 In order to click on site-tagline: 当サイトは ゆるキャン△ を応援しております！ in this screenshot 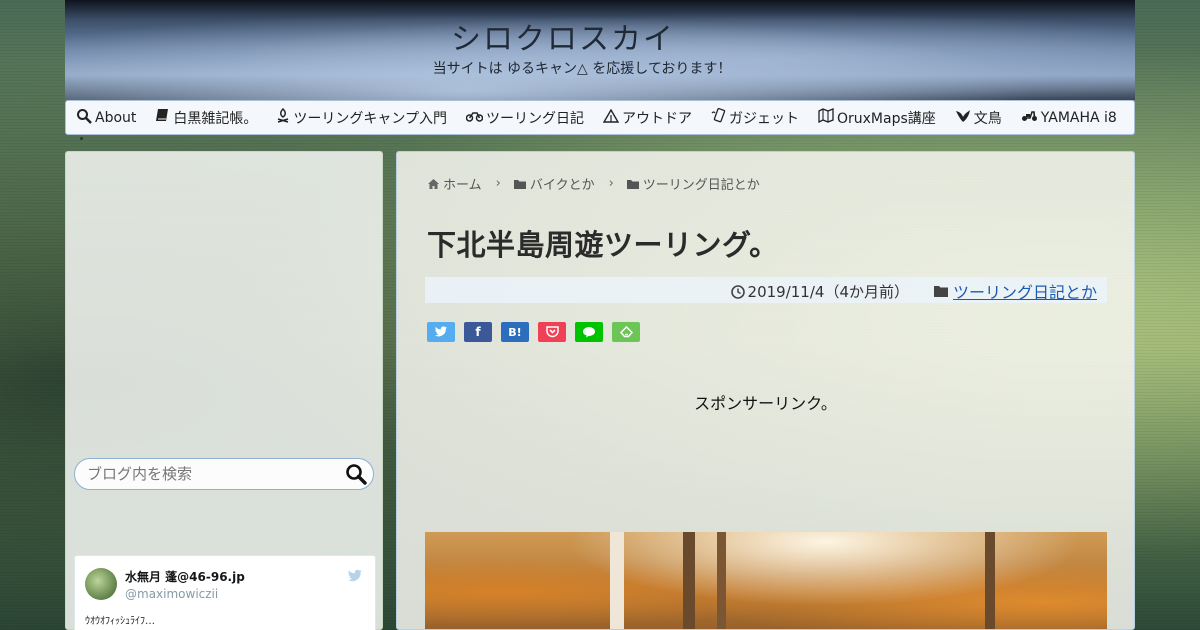, I will do `click(582, 69)`.